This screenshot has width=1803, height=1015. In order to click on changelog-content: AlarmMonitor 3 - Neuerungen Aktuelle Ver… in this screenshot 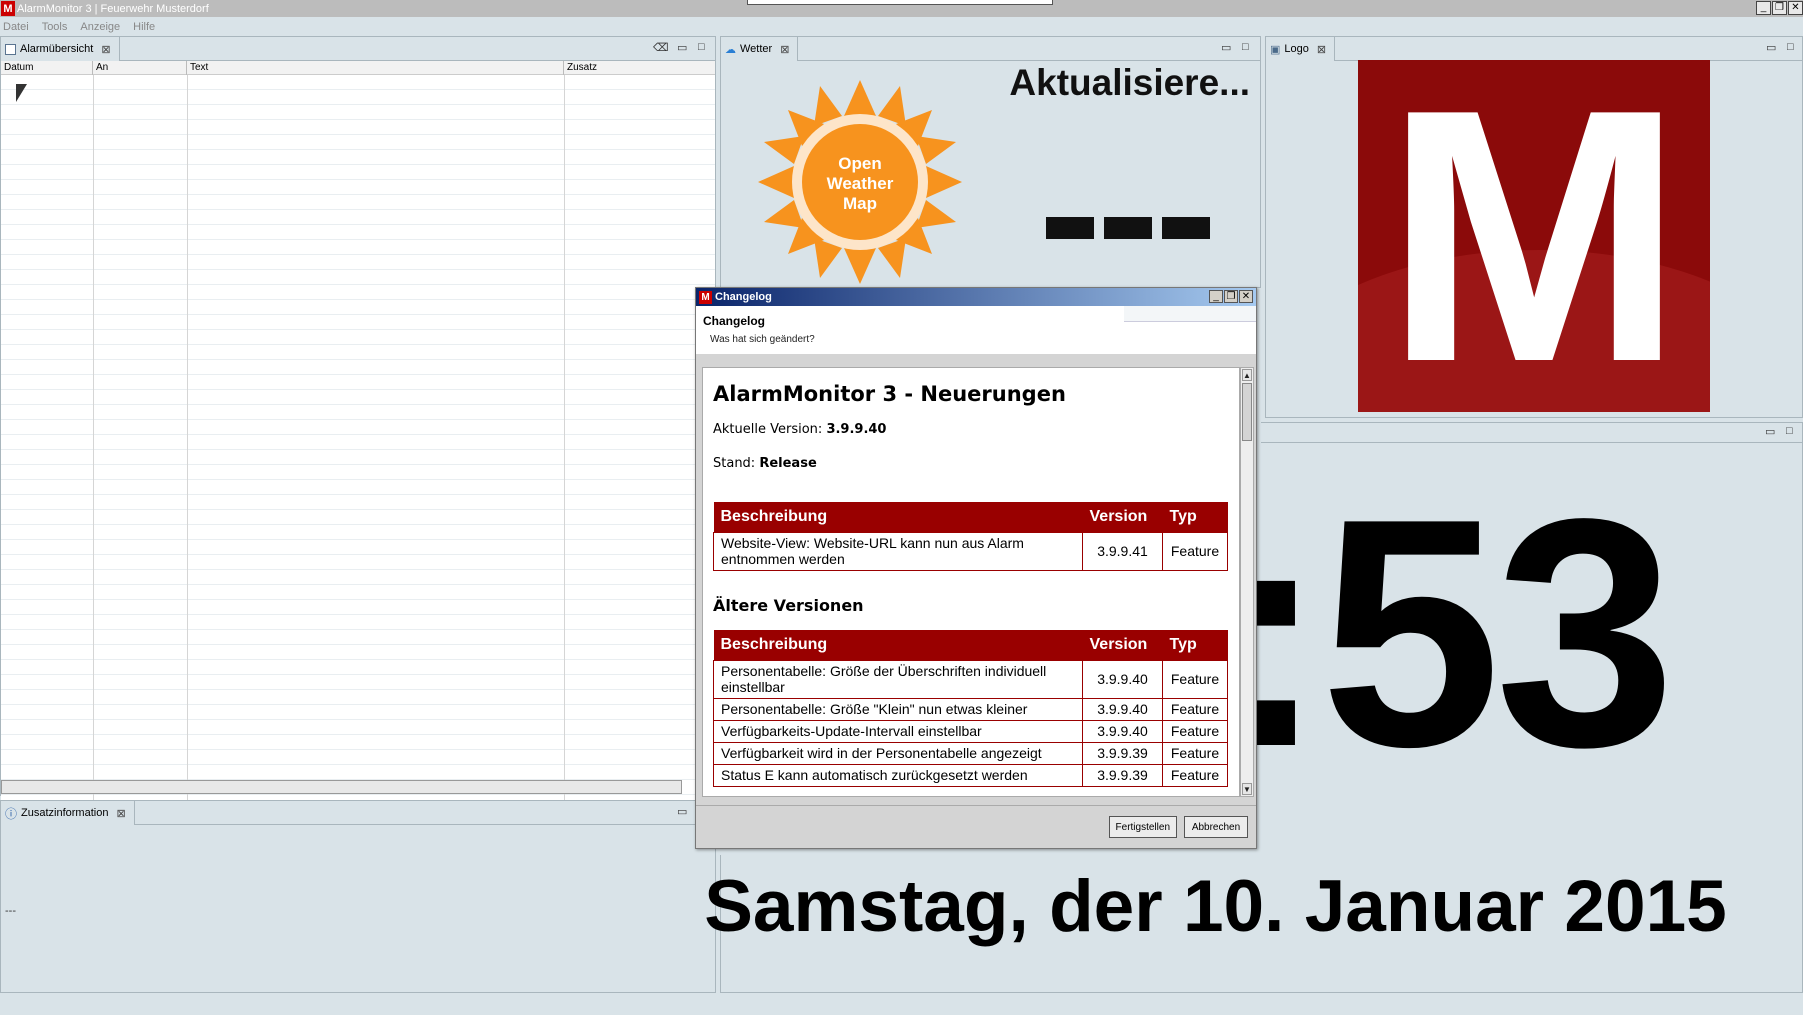, I will do `click(971, 582)`.